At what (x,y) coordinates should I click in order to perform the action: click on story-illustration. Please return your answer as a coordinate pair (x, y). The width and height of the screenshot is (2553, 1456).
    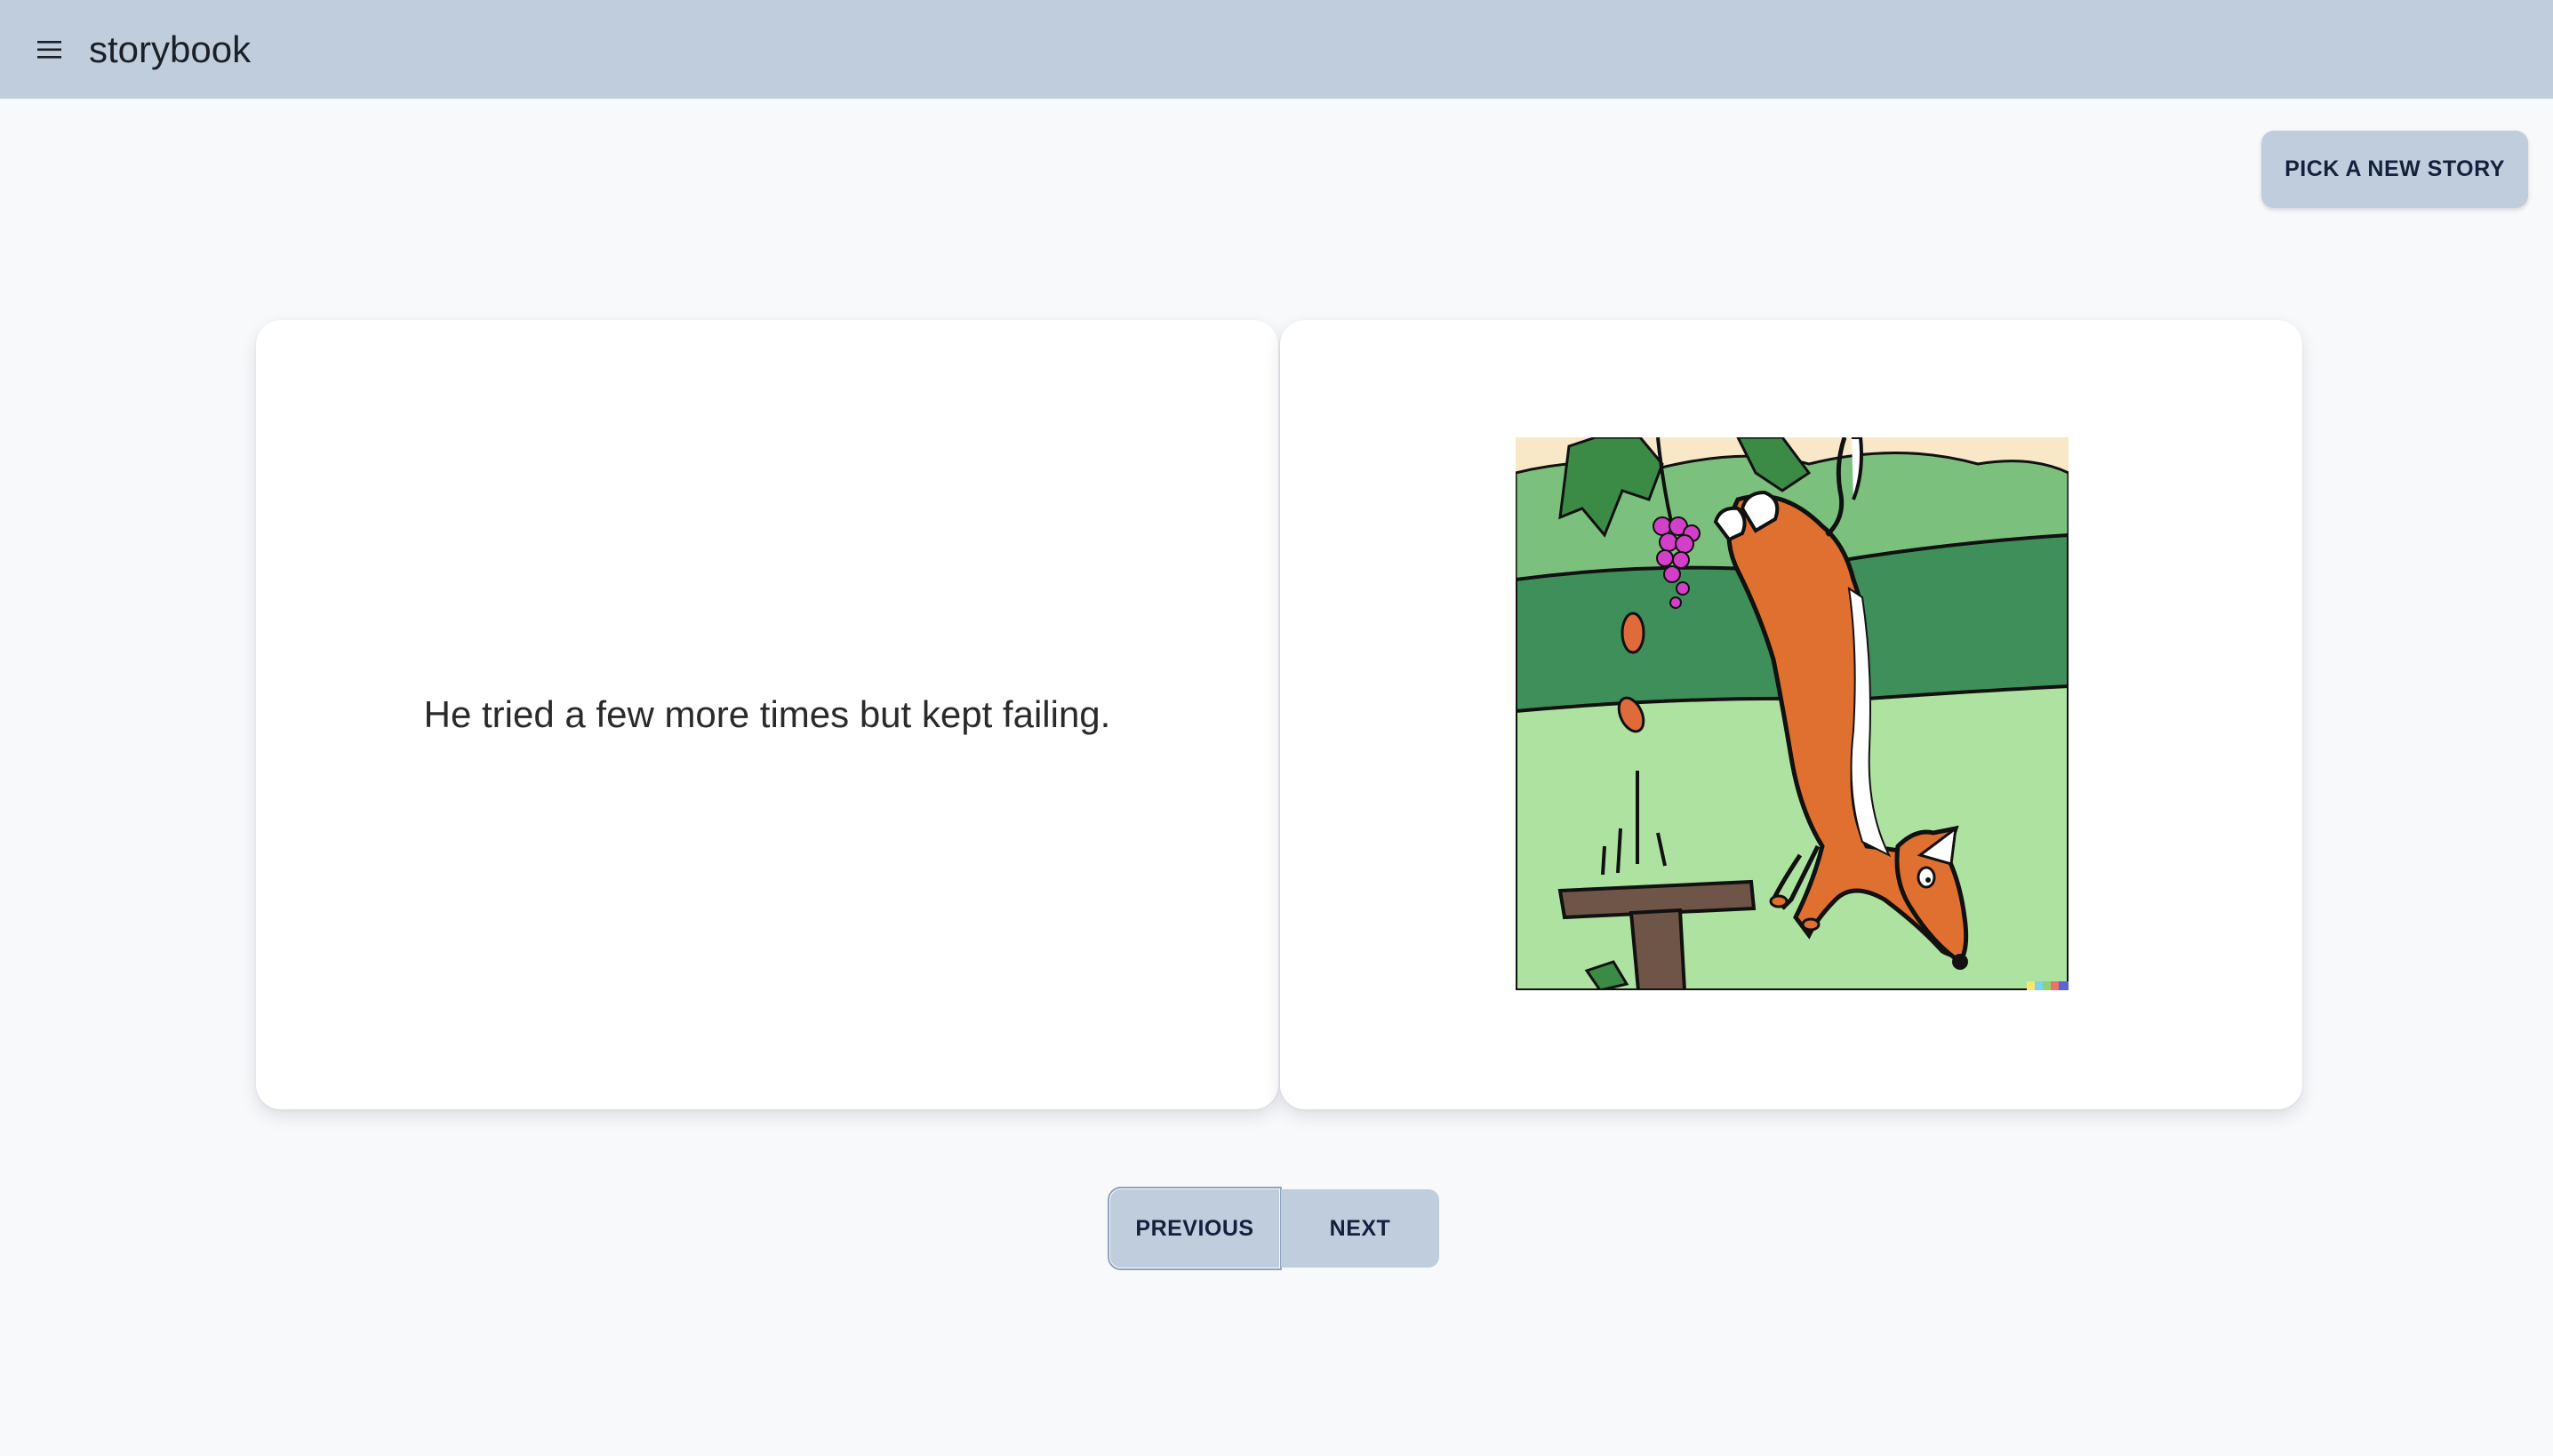
    Looking at the image, I should click on (1792, 713).